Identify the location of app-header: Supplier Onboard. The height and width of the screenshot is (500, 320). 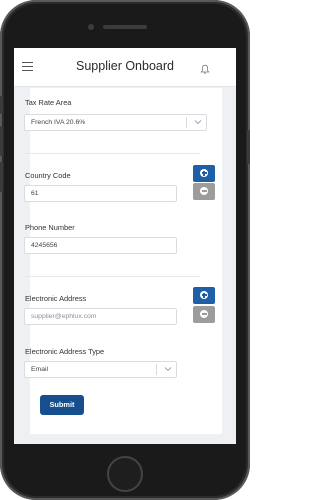
(125, 67).